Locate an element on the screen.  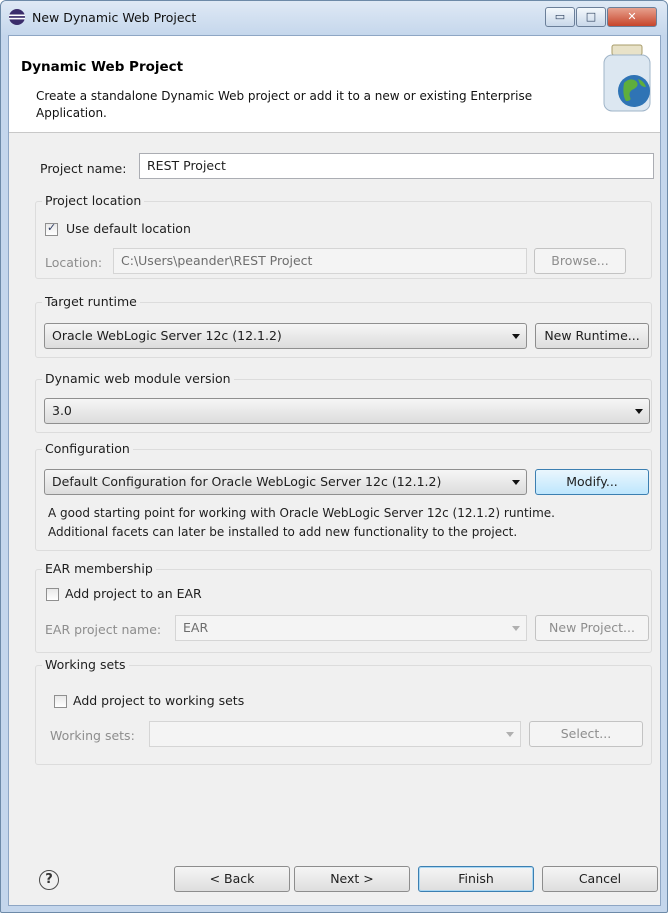
configuration-title: Configuration is located at coordinates (87, 448).